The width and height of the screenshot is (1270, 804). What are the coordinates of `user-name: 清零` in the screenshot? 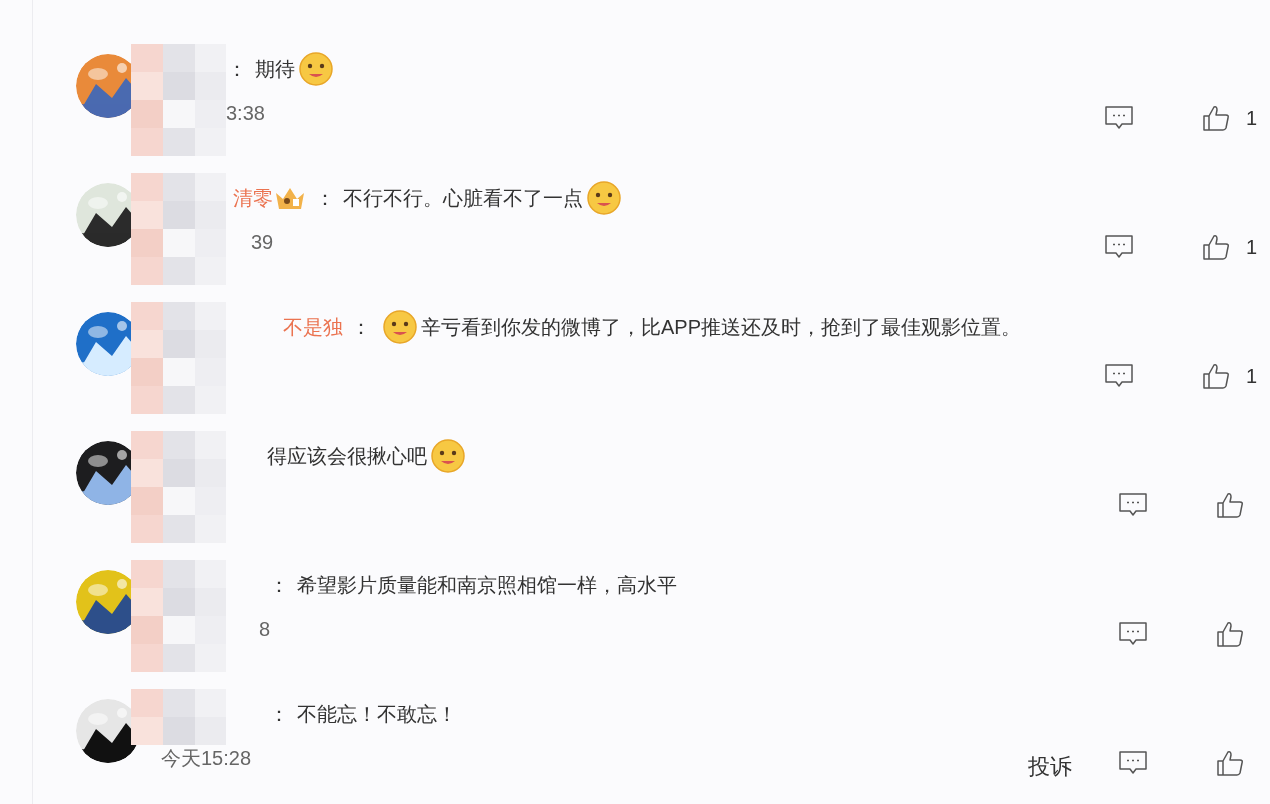 It's located at (253, 198).